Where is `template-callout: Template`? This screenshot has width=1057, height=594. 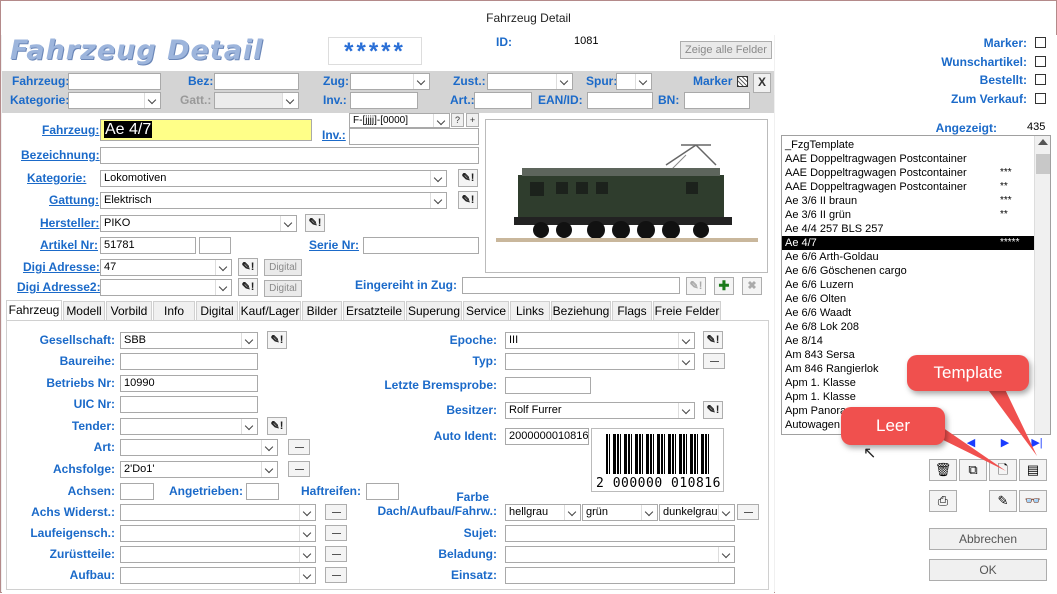 template-callout: Template is located at coordinates (968, 373).